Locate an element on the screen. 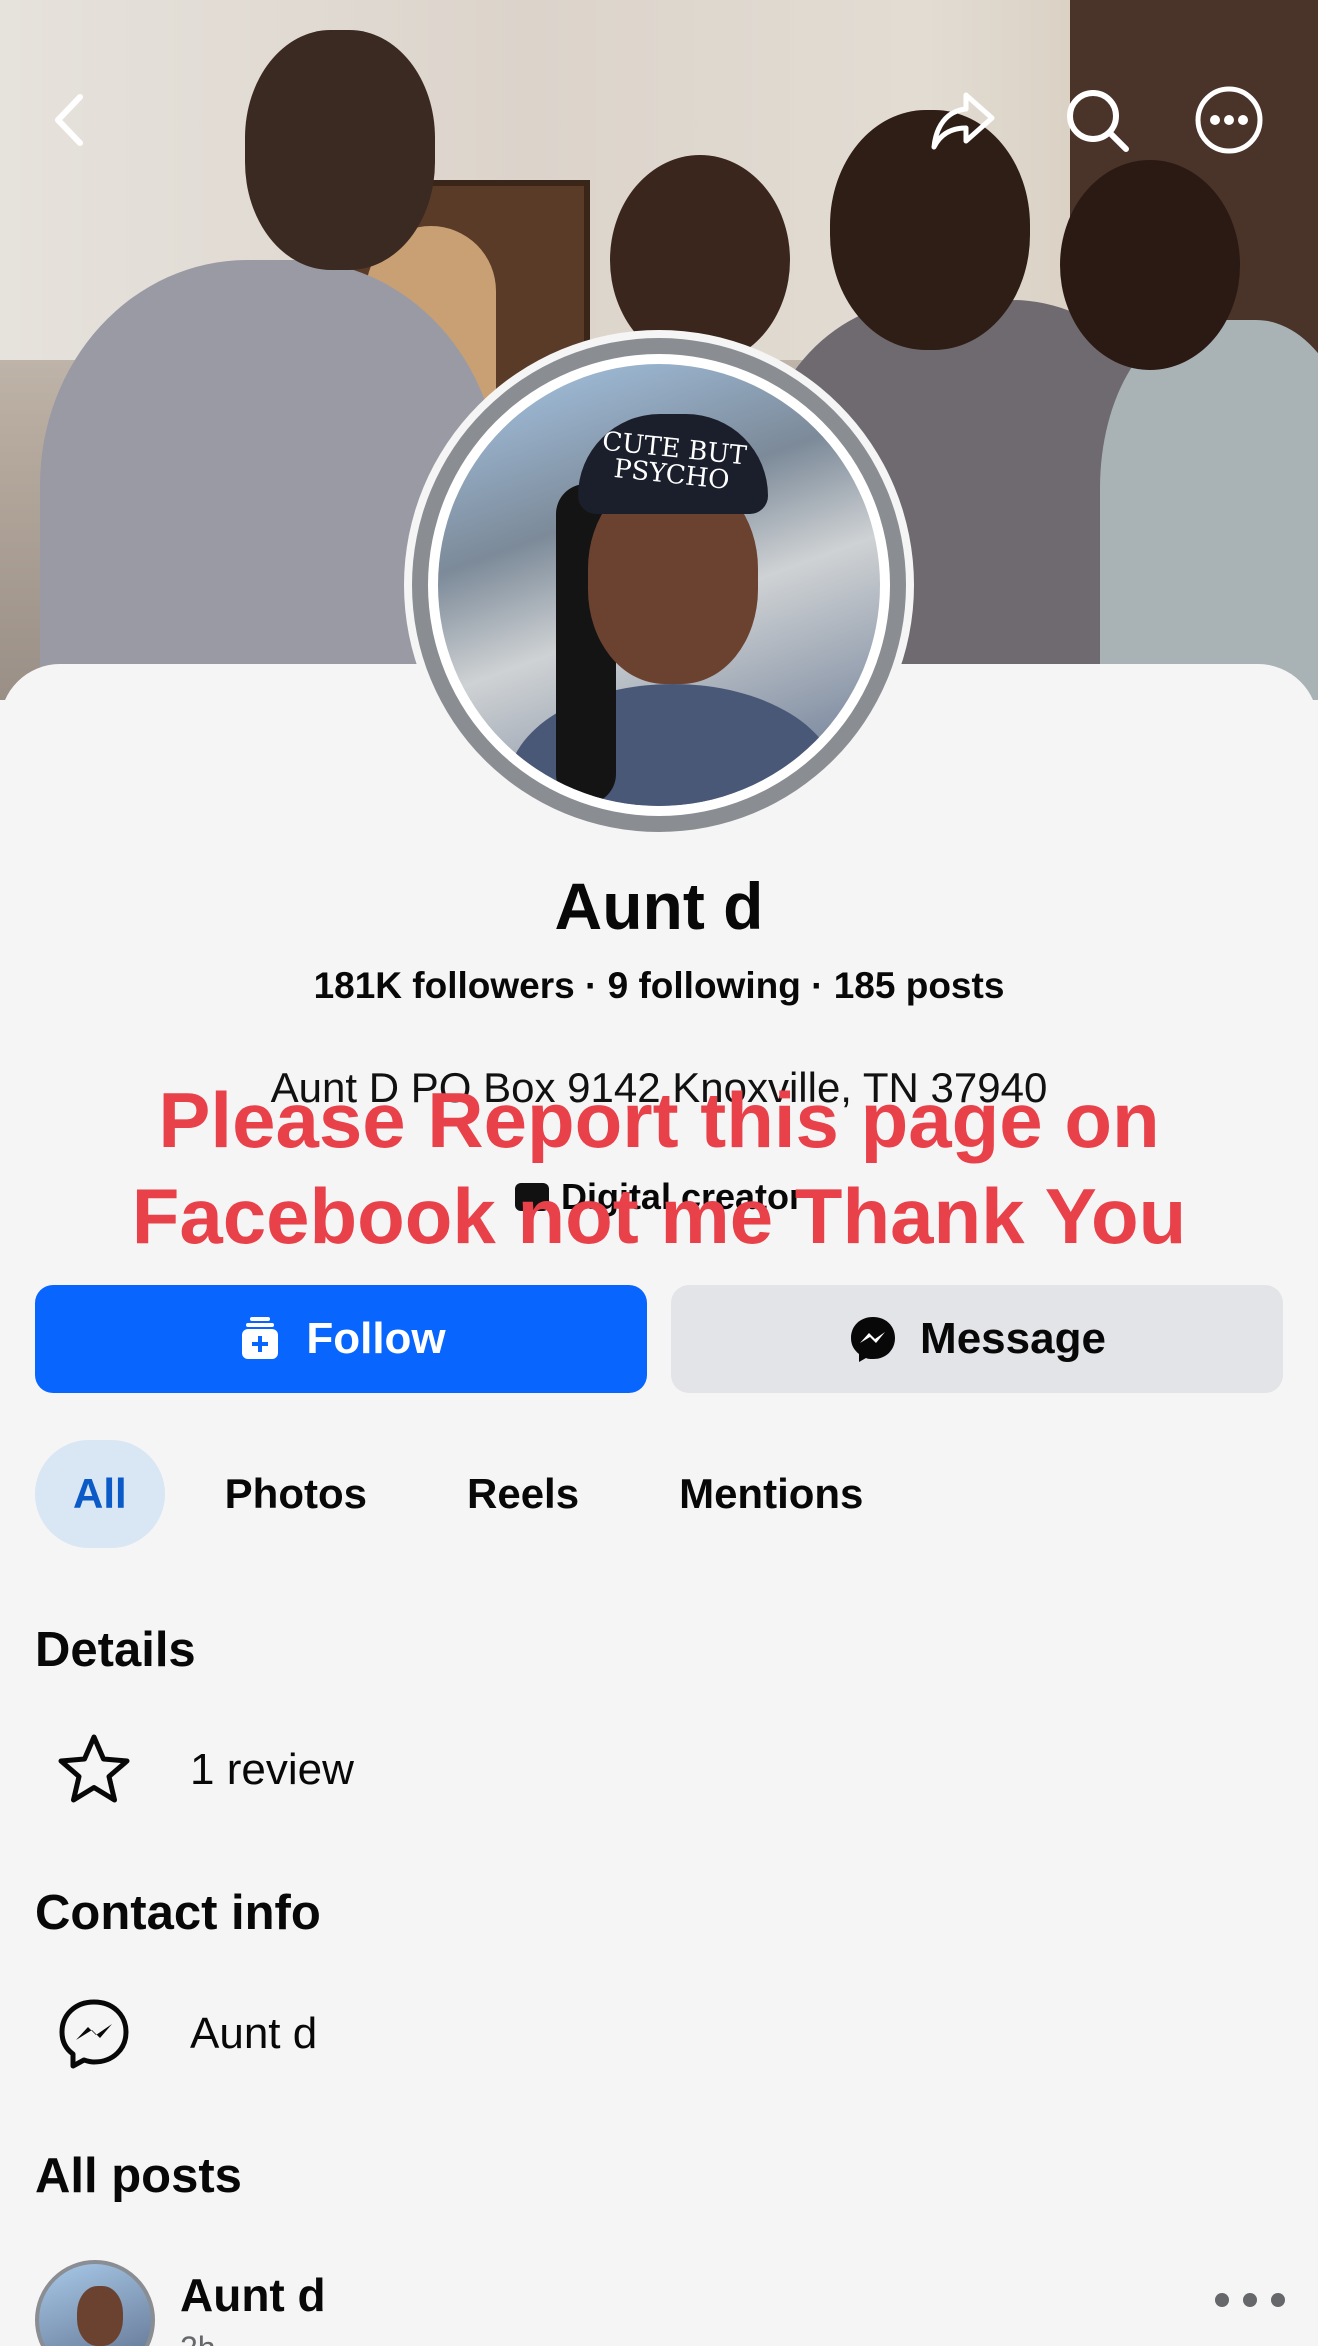 This screenshot has height=2346, width=1318. messenger-outline-icon is located at coordinates (94, 2034).